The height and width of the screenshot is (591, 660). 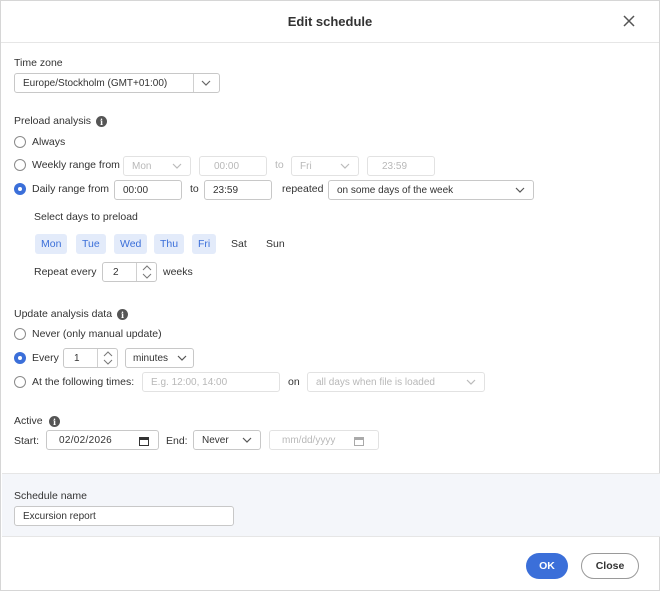 I want to click on dialog-header: Edit schedule, so click(x=330, y=22).